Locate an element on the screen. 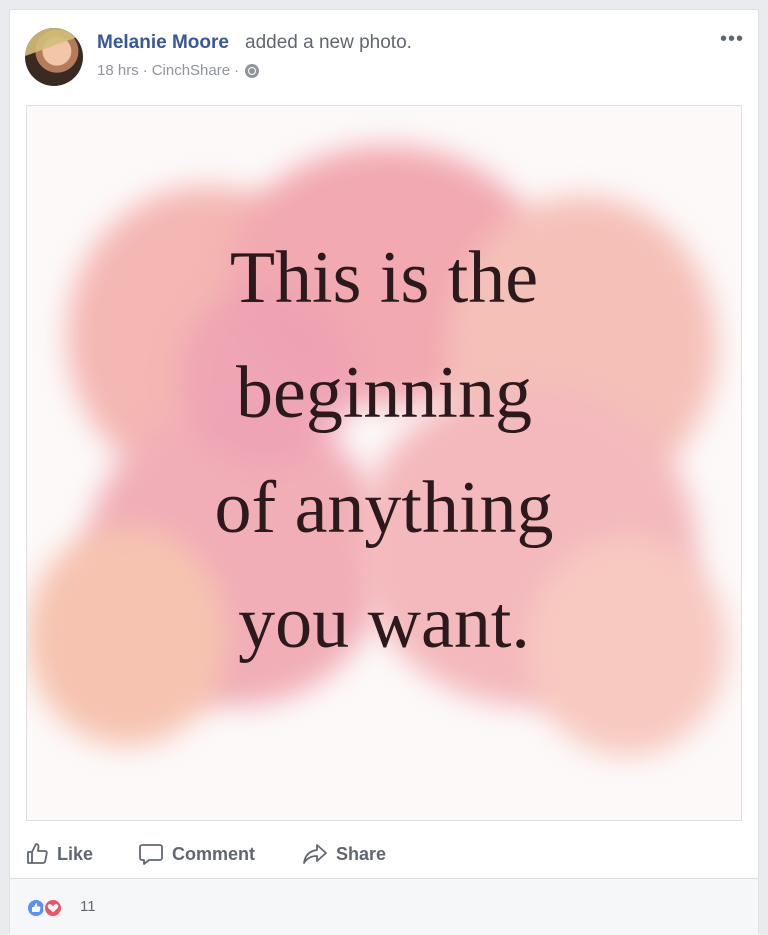  more-options-button: ••• is located at coordinates (732, 39).